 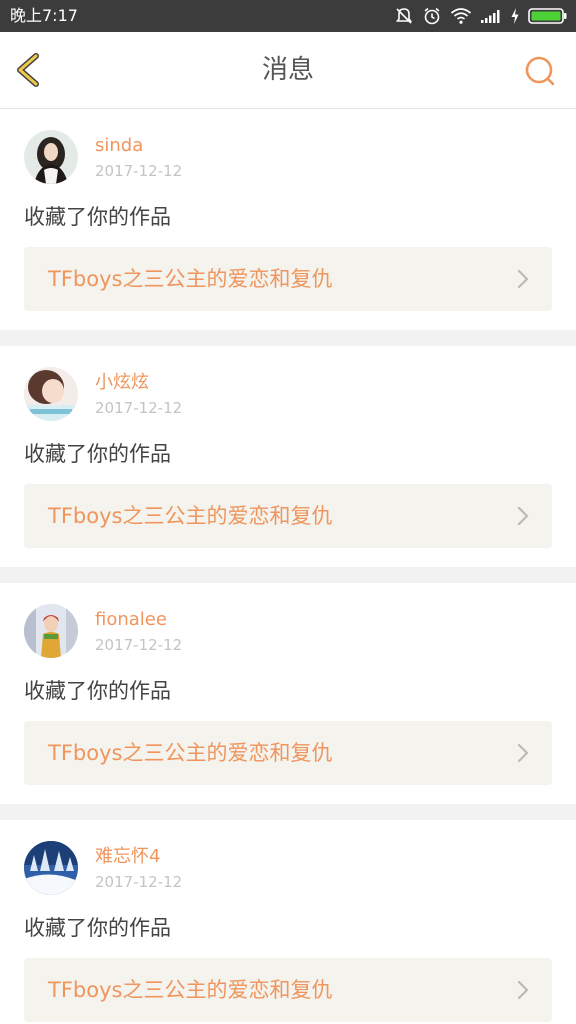 I want to click on wifi-icon, so click(x=461, y=16).